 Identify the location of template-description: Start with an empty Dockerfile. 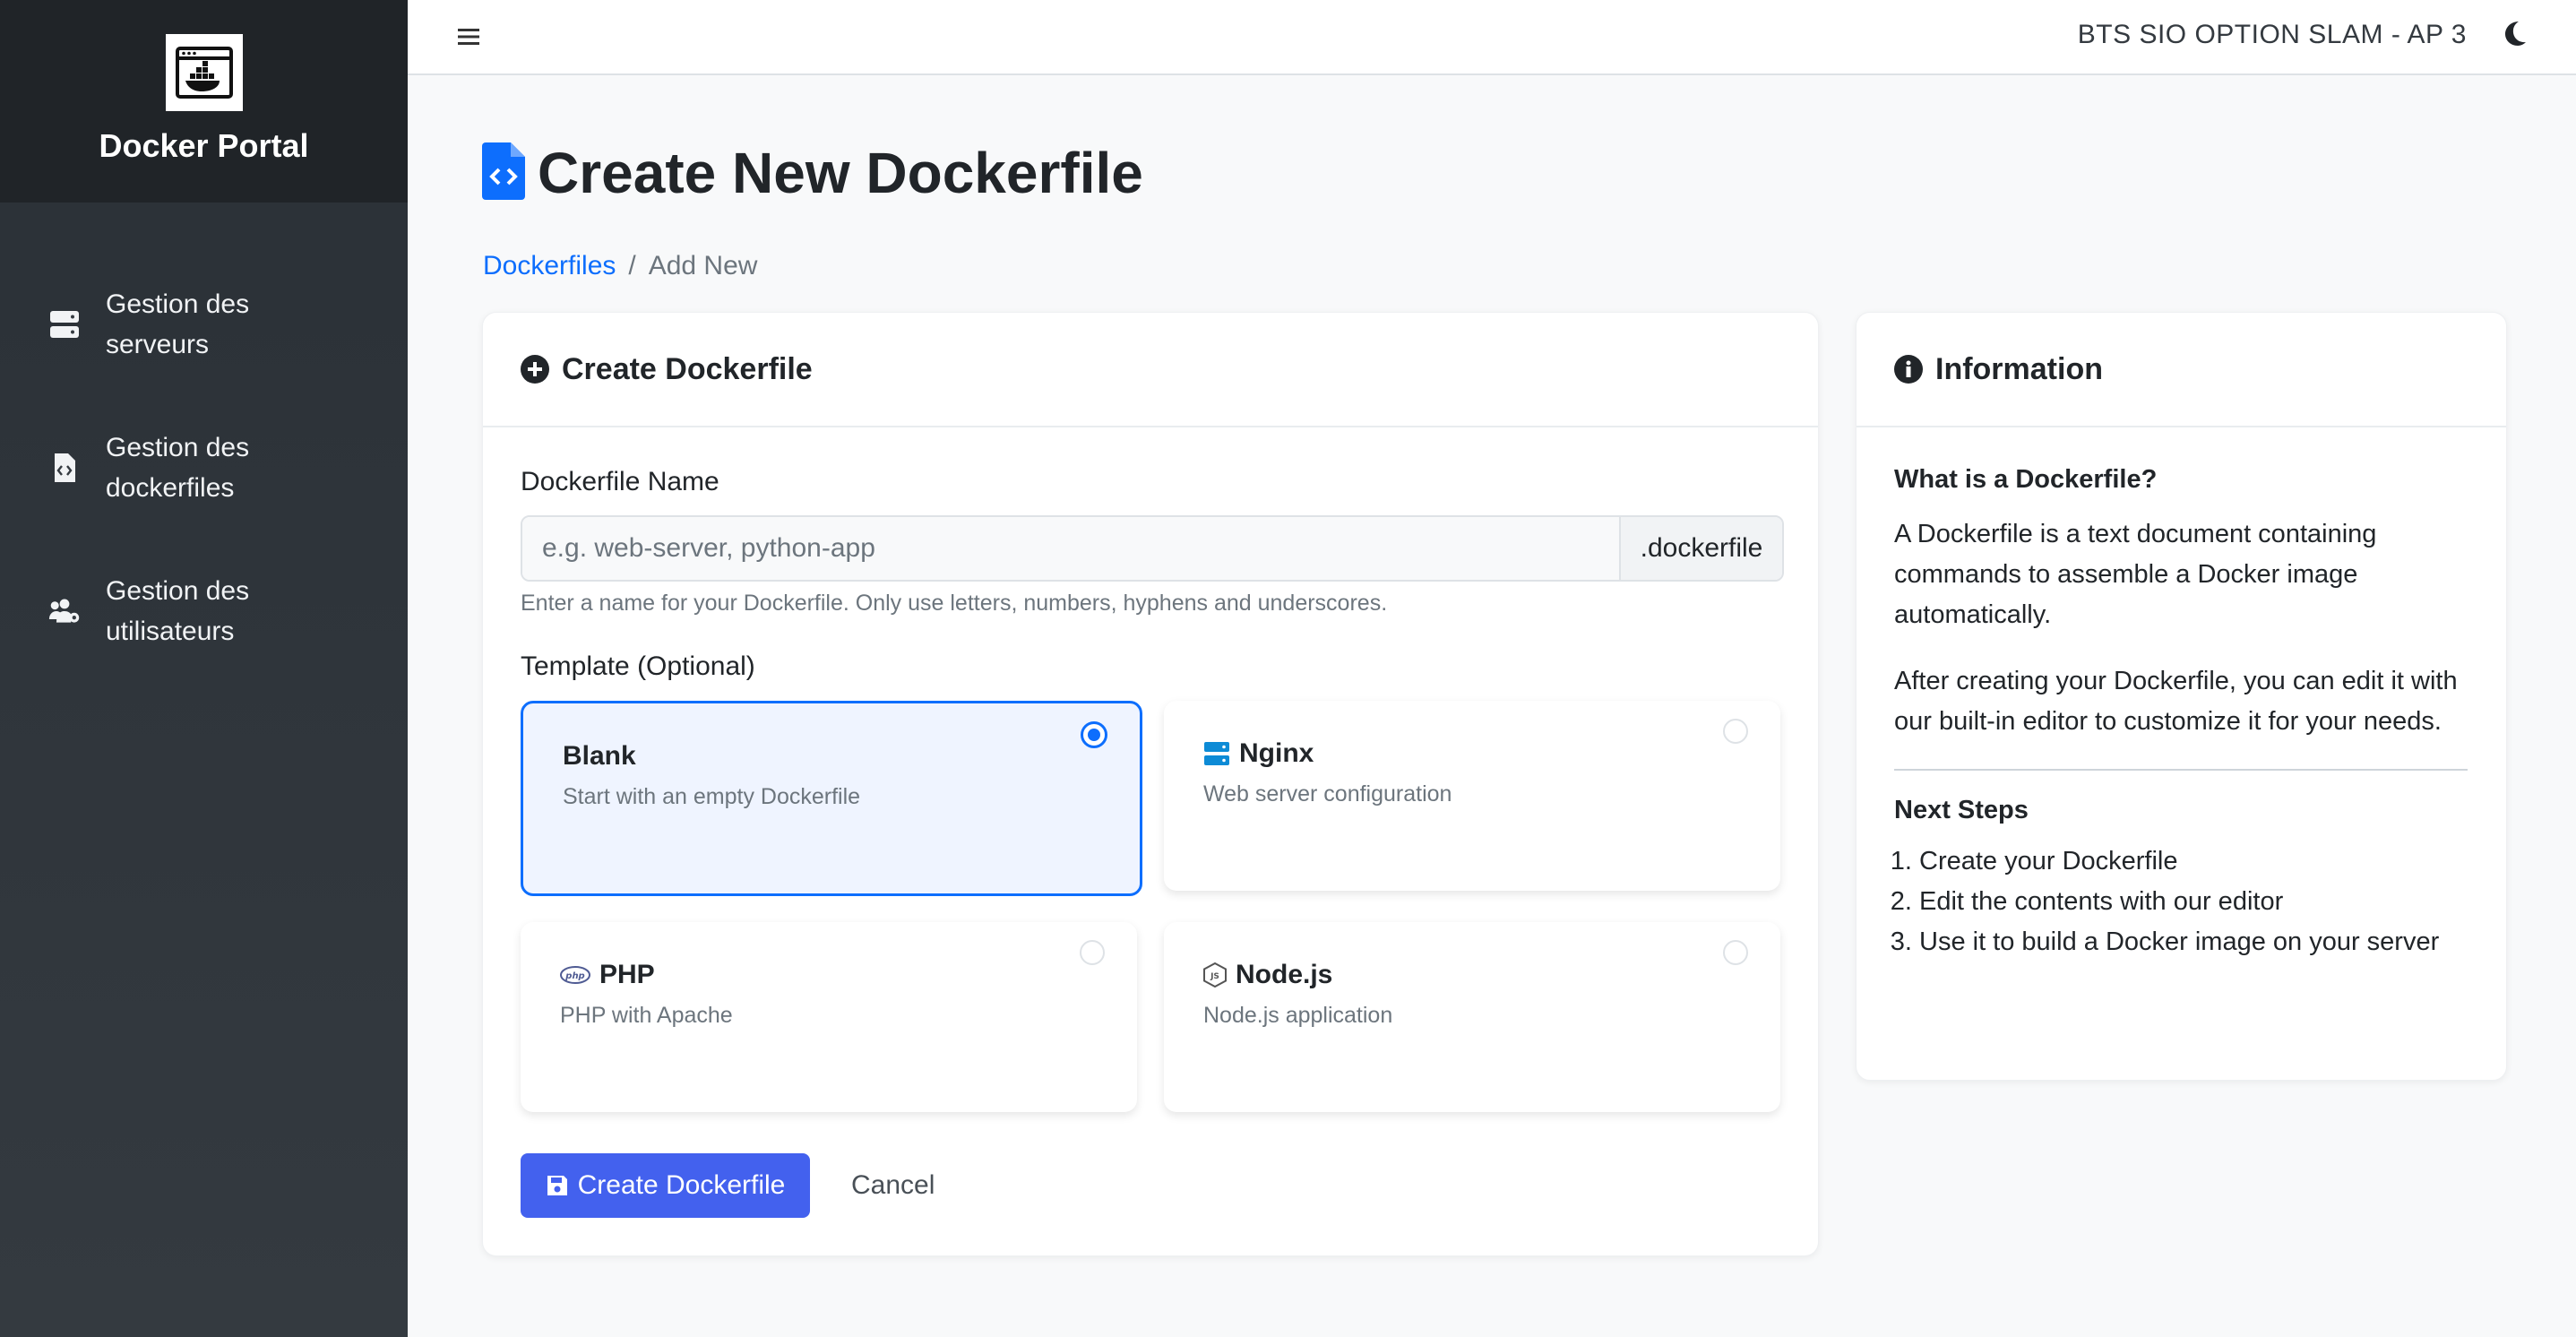
(712, 797).